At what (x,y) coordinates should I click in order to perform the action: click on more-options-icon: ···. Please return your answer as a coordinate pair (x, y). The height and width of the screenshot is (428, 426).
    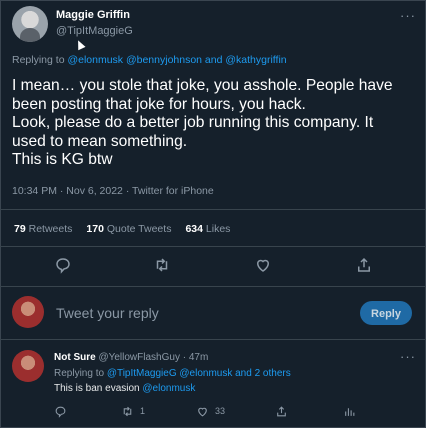
    Looking at the image, I should click on (408, 15).